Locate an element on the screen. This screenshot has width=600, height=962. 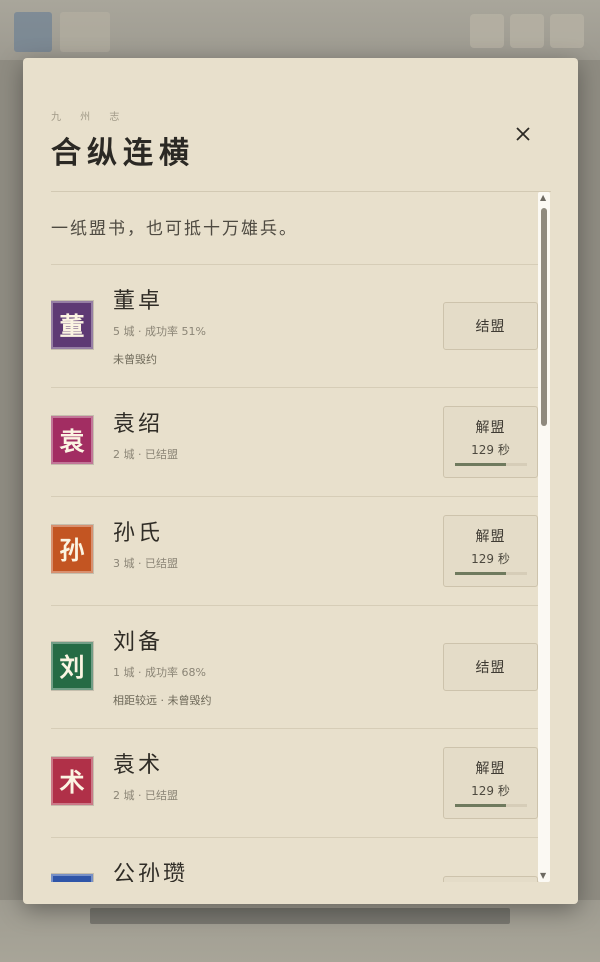
background-top-bar is located at coordinates (300, 30).